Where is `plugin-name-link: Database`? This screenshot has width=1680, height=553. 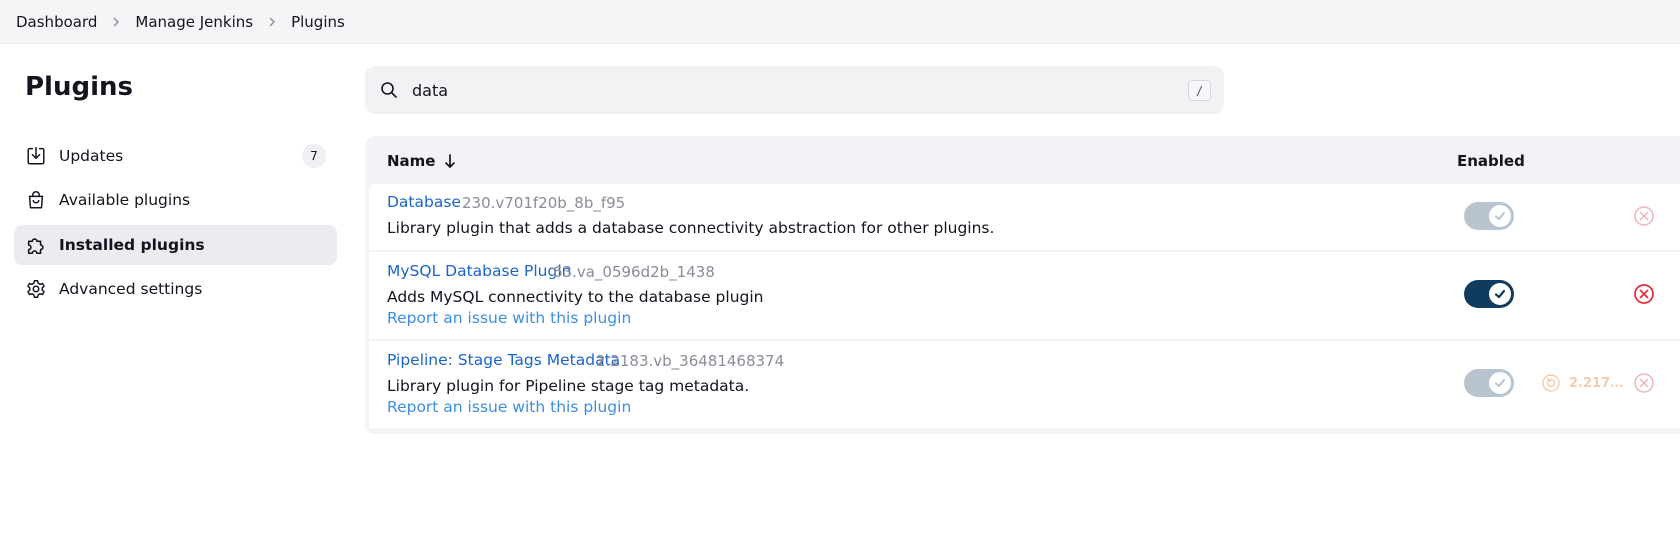 plugin-name-link: Database is located at coordinates (424, 202).